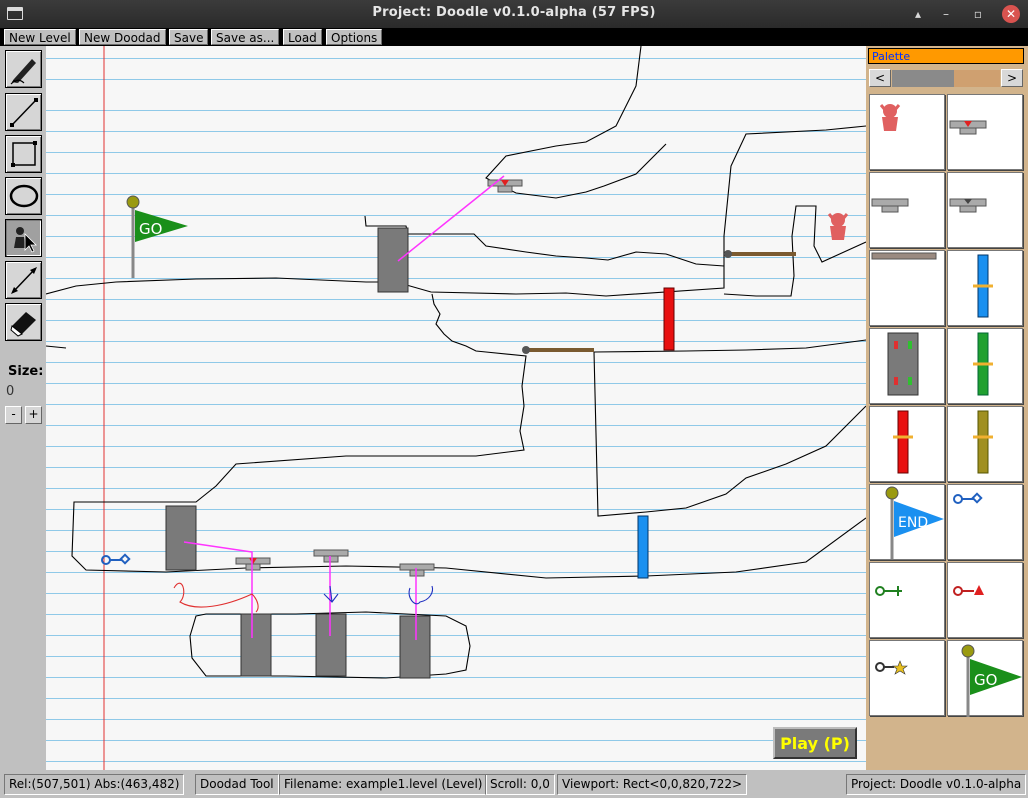  What do you see at coordinates (936, 784) in the screenshot?
I see `project-label: Project: Doodle v0.1.0-alpha` at bounding box center [936, 784].